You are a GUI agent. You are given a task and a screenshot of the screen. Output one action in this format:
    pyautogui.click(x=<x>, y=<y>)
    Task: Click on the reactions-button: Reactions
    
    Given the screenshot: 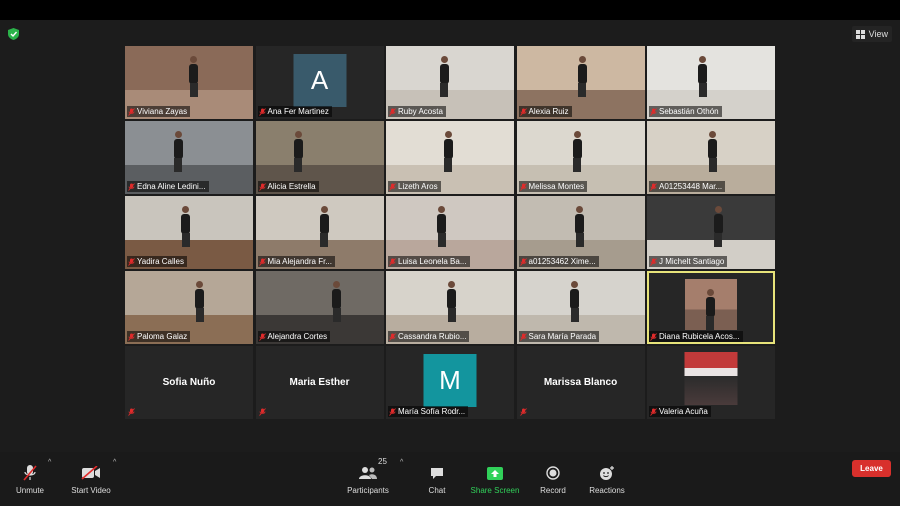 What is the action you would take?
    pyautogui.click(x=607, y=479)
    